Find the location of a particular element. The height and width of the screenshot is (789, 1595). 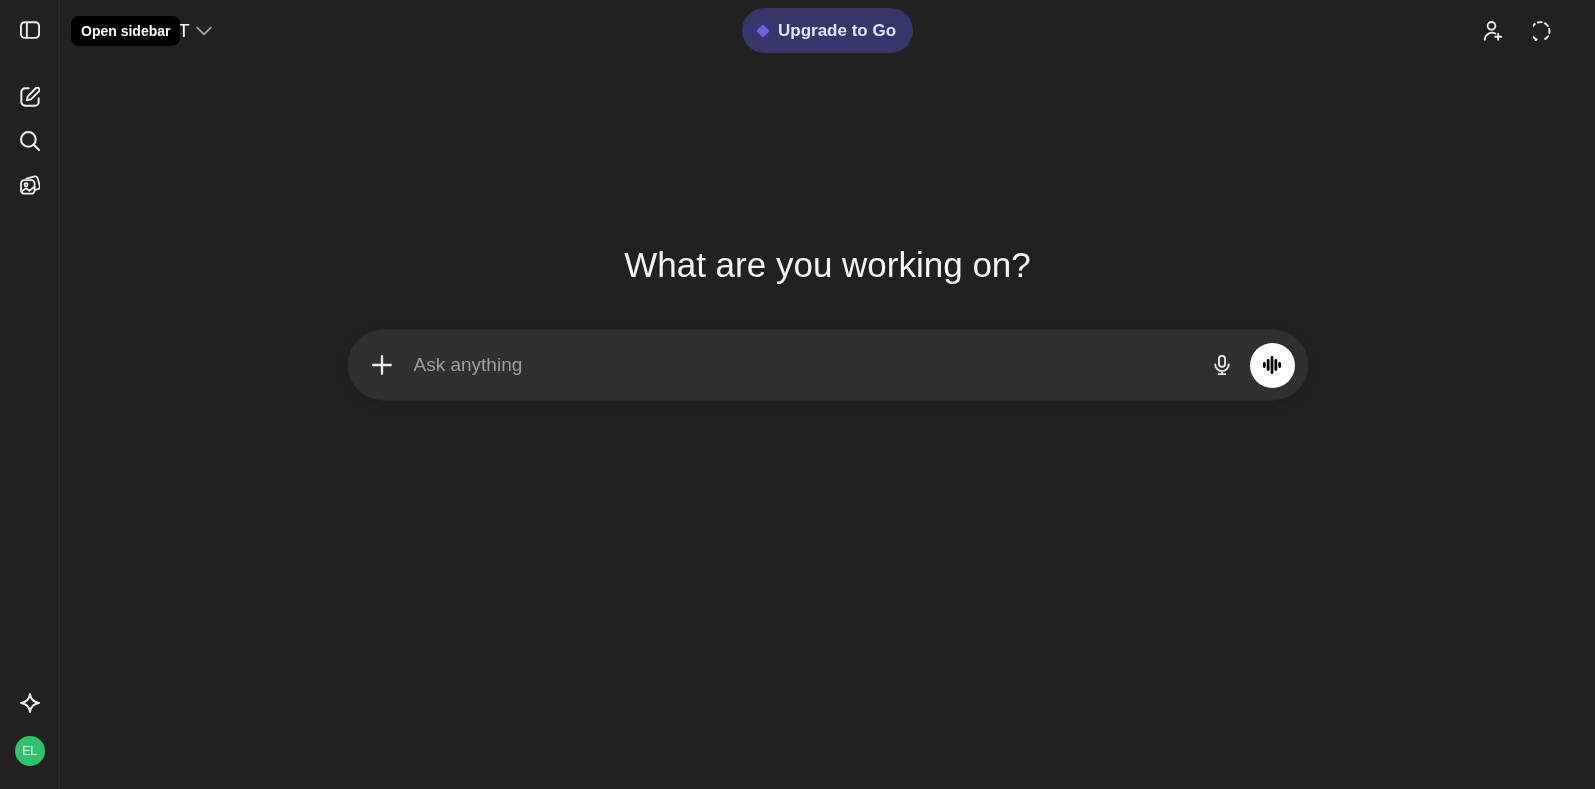

upgrade-button: Upgrade to Go is located at coordinates (827, 30).